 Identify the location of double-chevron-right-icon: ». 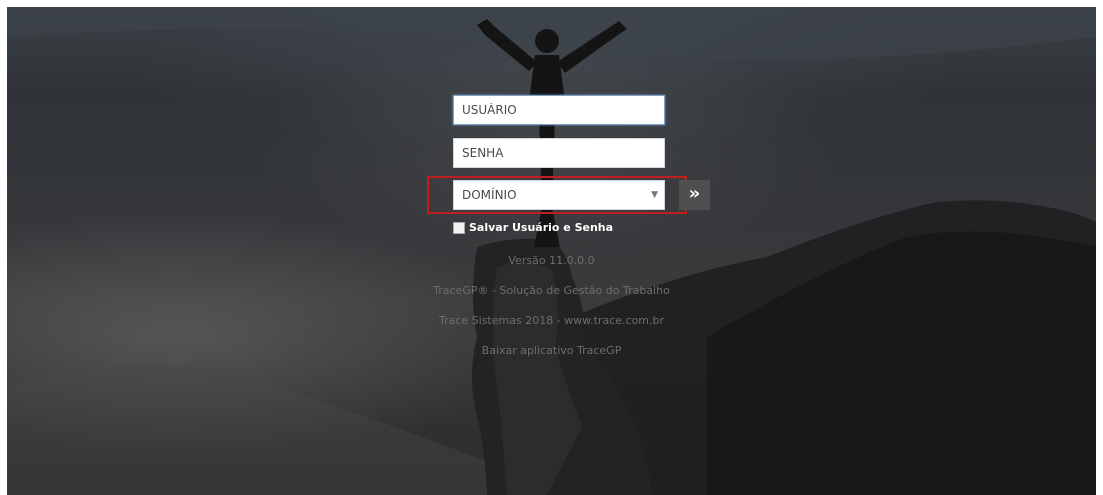
(694, 193).